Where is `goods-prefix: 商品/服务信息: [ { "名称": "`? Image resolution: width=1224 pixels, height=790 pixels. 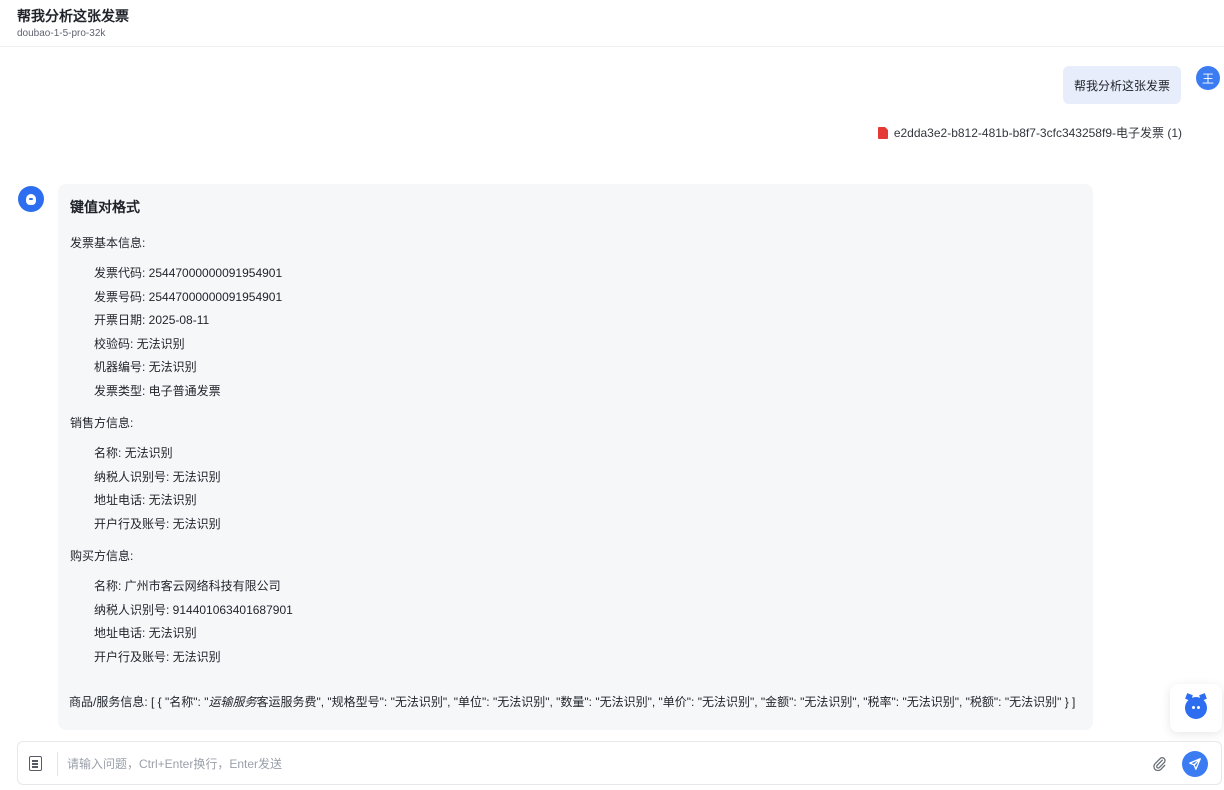
goods-prefix: 商品/服务信息: [ { "名称": " is located at coordinates (139, 702).